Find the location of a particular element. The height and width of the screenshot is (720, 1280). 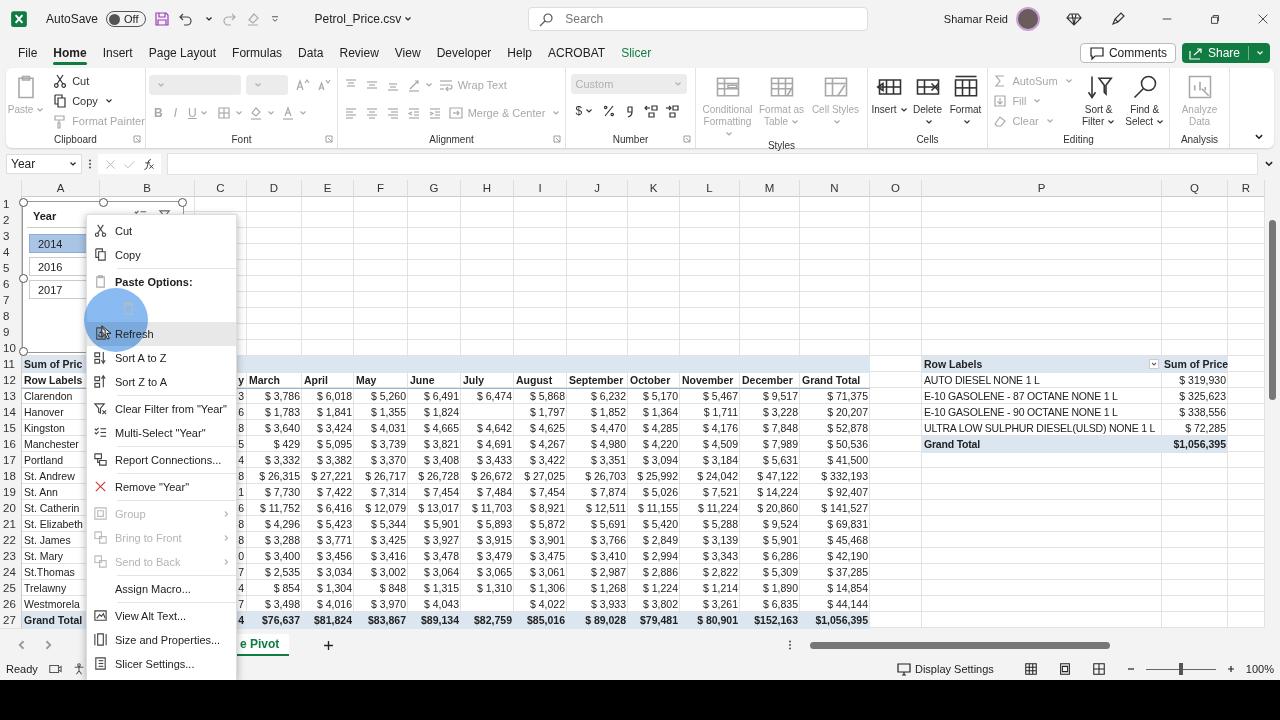

find-select-button: Find & Select is located at coordinates (1144, 99).